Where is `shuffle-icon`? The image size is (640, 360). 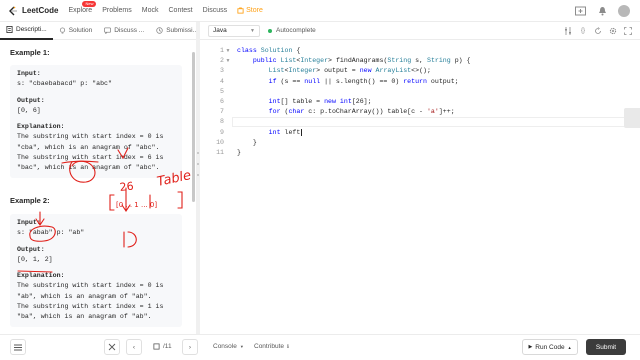
shuffle-icon is located at coordinates (112, 347).